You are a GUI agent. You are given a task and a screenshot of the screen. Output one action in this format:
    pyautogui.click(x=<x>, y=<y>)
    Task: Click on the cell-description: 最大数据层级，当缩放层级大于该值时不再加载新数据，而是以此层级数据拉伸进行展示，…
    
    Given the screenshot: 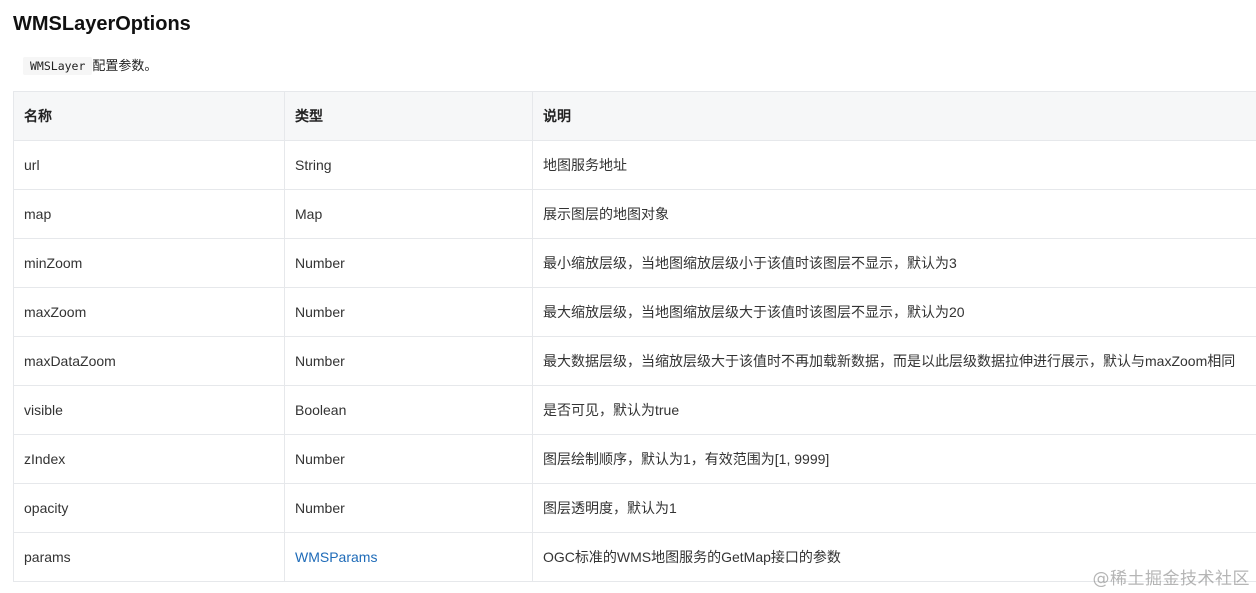 What is the action you would take?
    pyautogui.click(x=894, y=361)
    